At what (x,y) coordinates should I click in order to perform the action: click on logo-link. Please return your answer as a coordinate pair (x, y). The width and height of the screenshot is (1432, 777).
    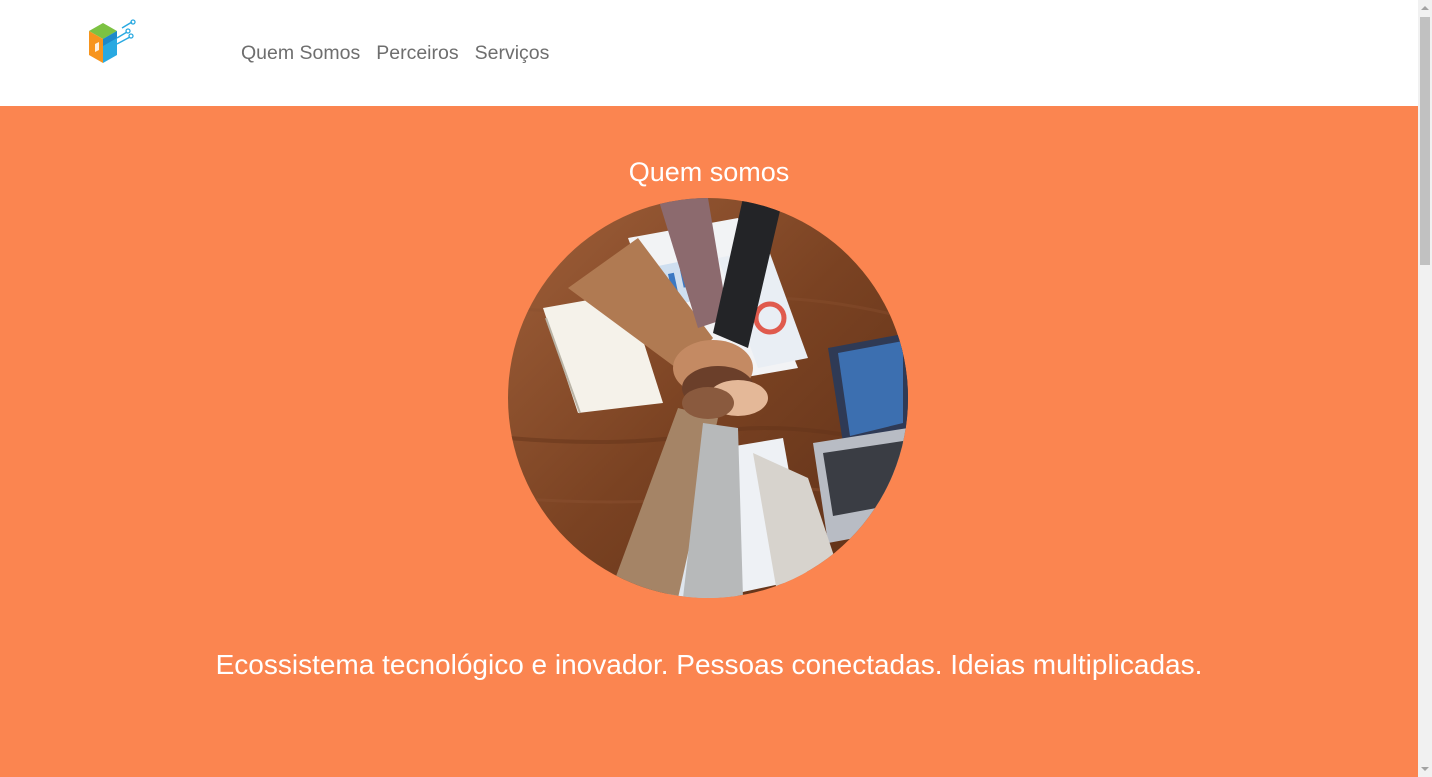
    Looking at the image, I should click on (111, 42).